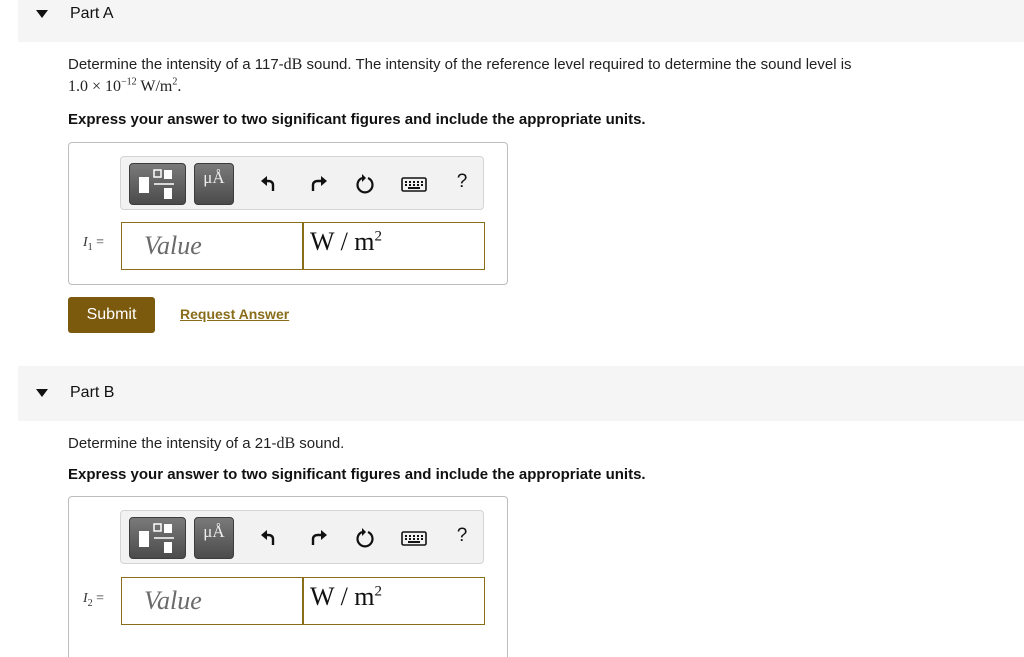  I want to click on part-a-header: Part A, so click(521, 21).